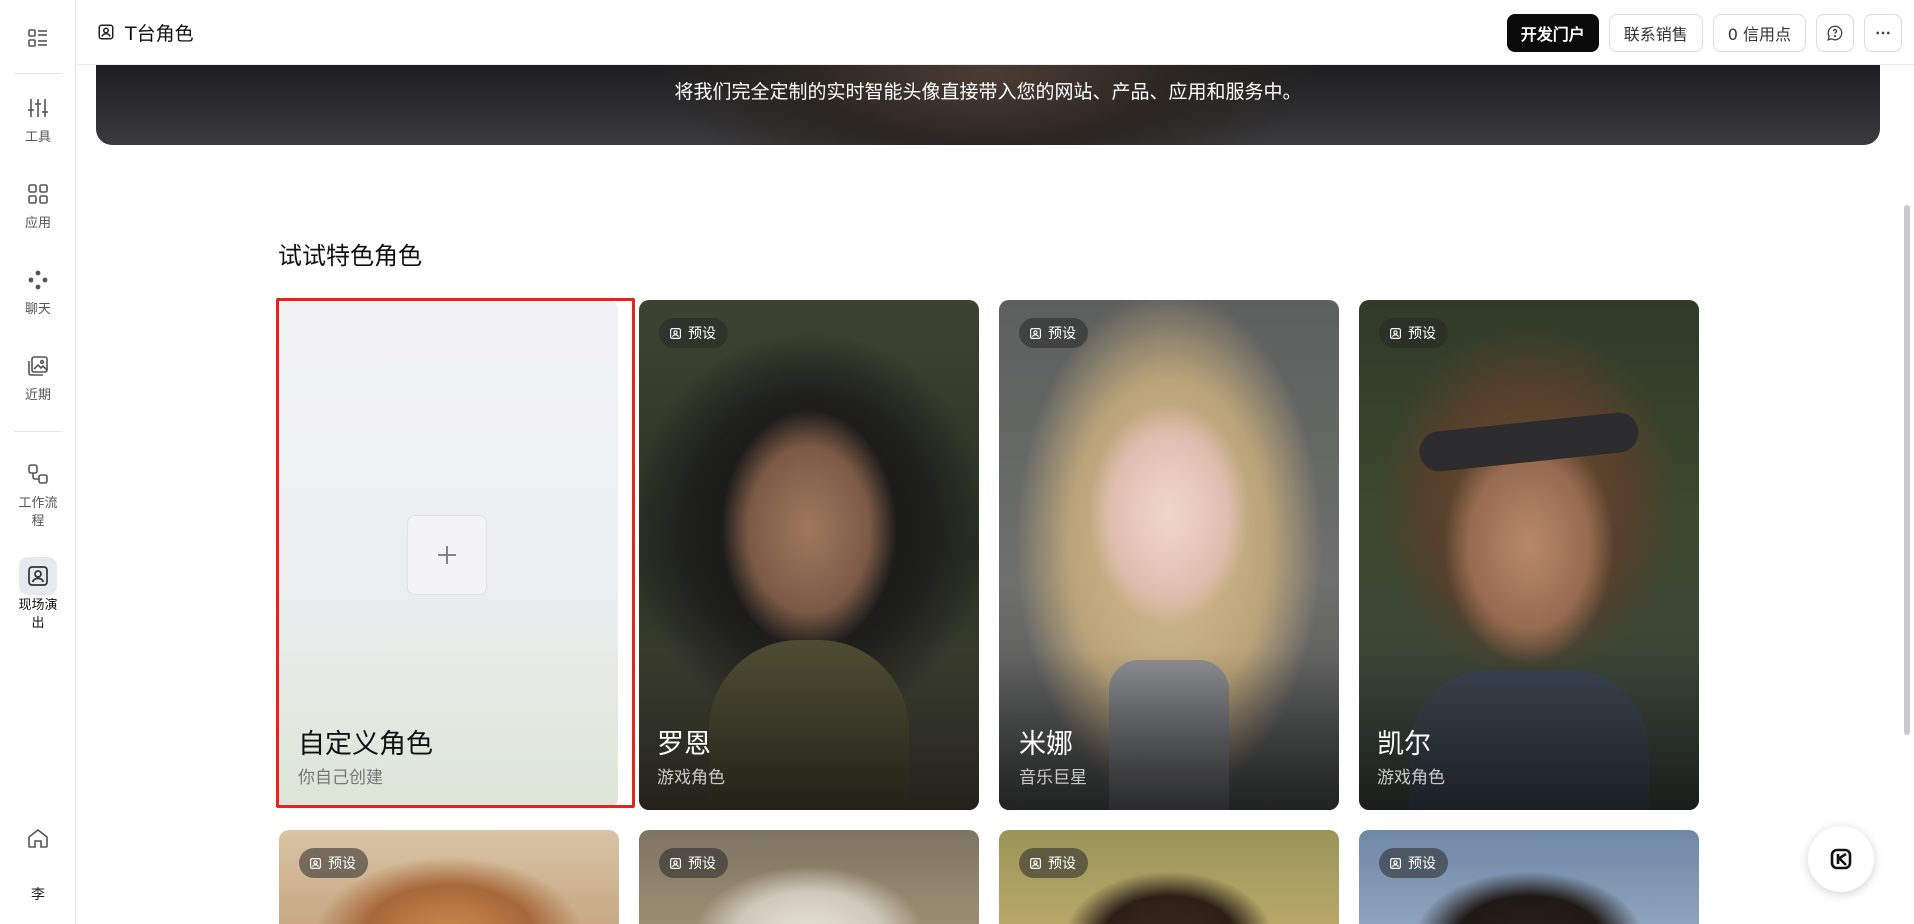 The width and height of the screenshot is (1914, 924). I want to click on plus-icon, so click(447, 555).